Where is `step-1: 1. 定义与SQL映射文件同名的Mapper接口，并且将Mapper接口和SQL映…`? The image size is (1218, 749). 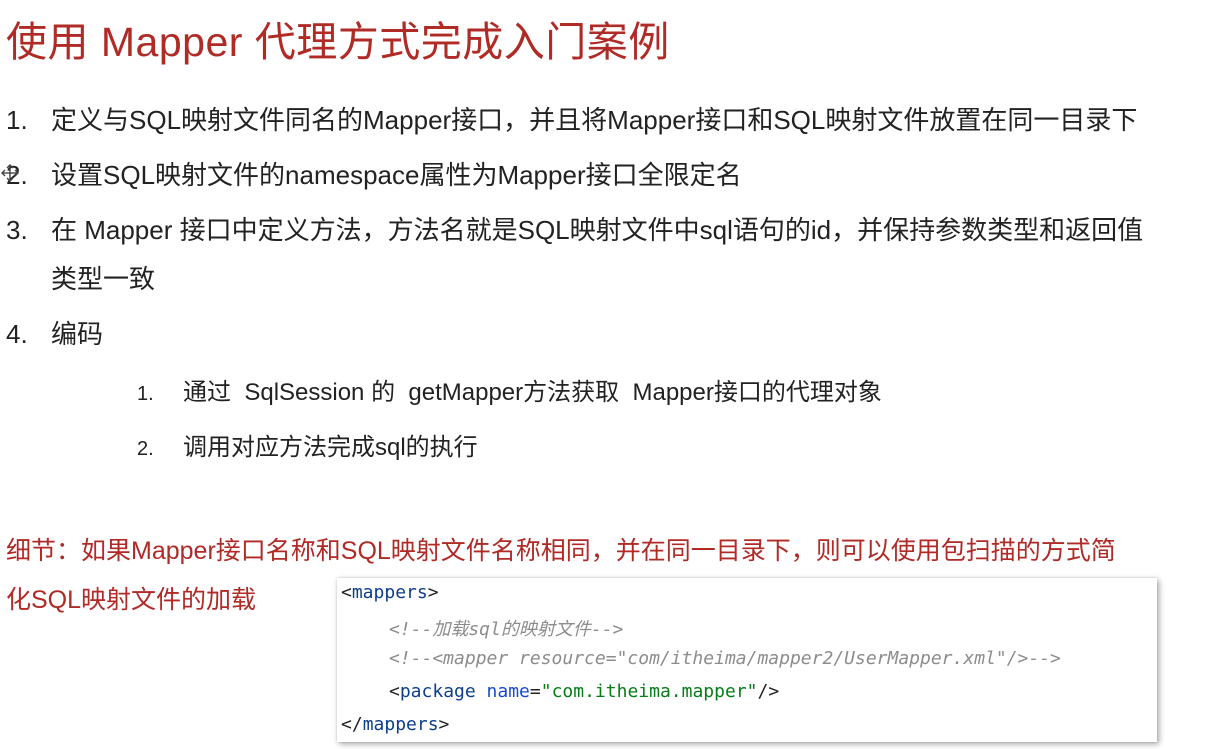 step-1: 1. 定义与SQL映射文件同名的Mapper接口，并且将Mapper接口和SQL映… is located at coordinates (571, 118).